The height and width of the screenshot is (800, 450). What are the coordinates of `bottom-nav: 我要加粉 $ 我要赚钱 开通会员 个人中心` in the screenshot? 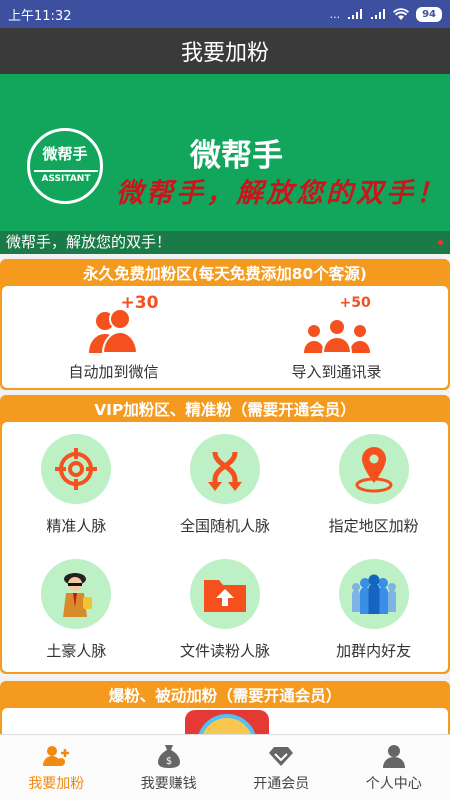 It's located at (225, 767).